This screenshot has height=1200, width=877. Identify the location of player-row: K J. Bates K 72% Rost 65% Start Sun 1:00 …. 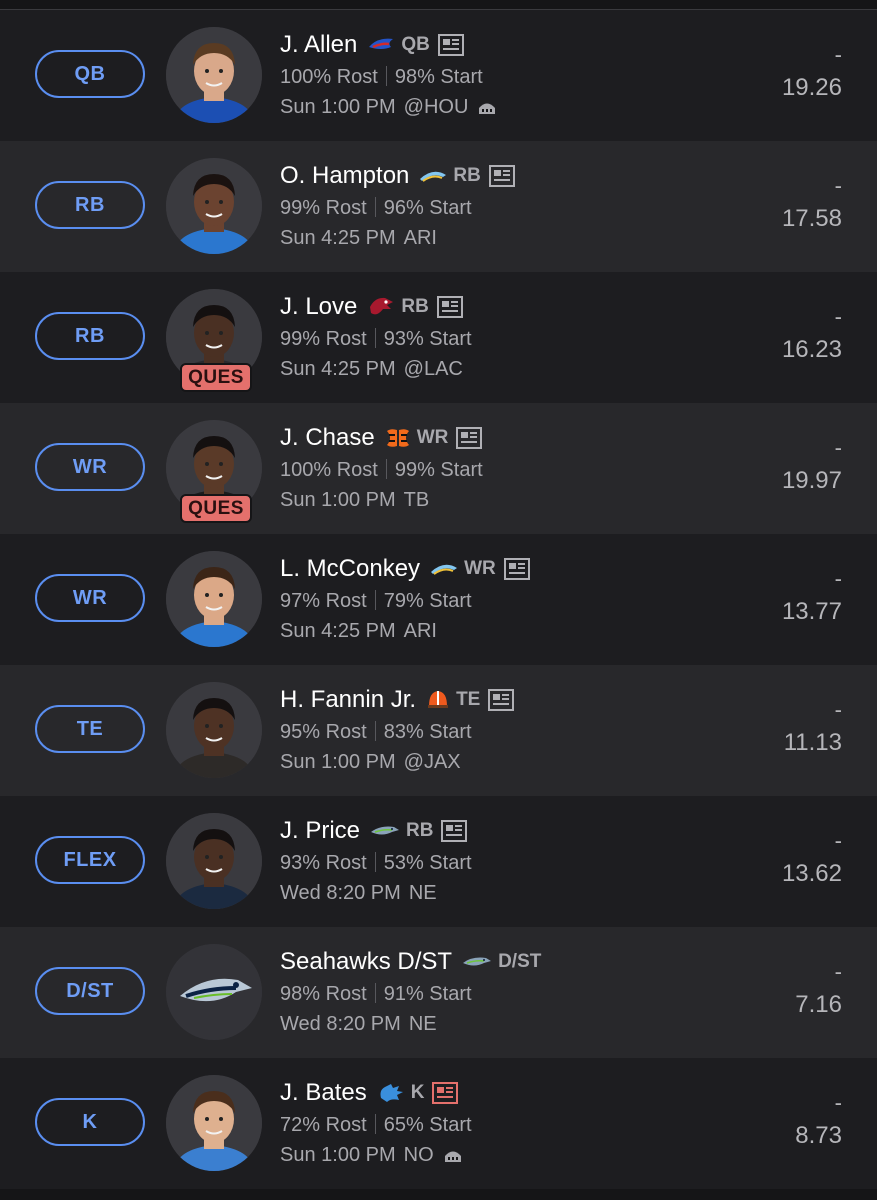
(438, 1123).